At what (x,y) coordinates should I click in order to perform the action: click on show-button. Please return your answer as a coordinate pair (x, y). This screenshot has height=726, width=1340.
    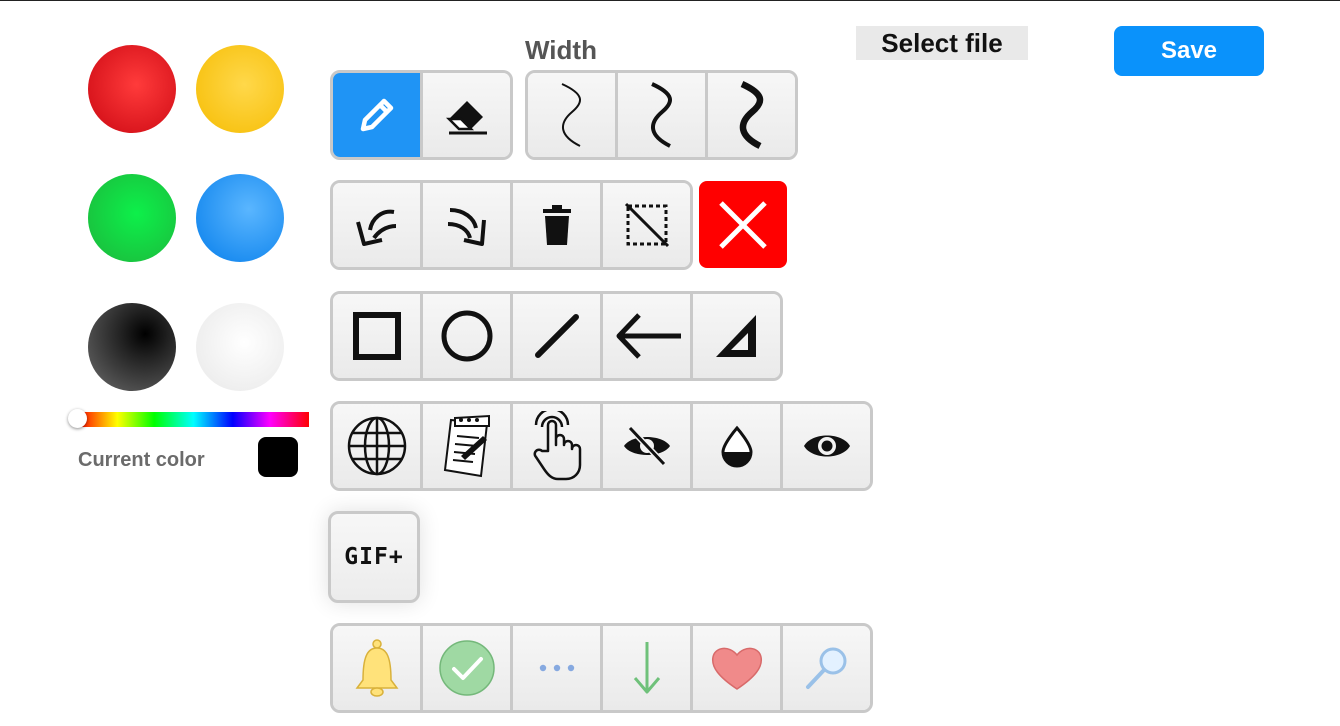
    Looking at the image, I should click on (826, 446).